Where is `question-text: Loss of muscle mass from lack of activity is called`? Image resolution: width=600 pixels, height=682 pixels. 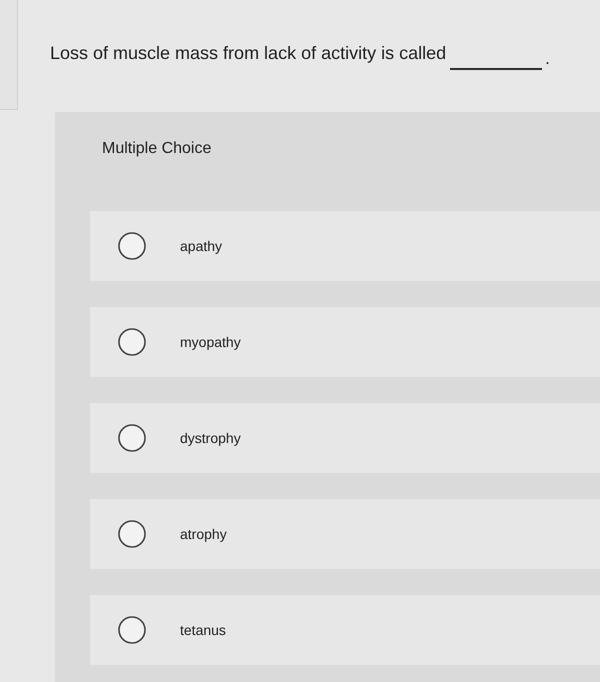 question-text: Loss of muscle mass from lack of activity is called is located at coordinates (248, 53).